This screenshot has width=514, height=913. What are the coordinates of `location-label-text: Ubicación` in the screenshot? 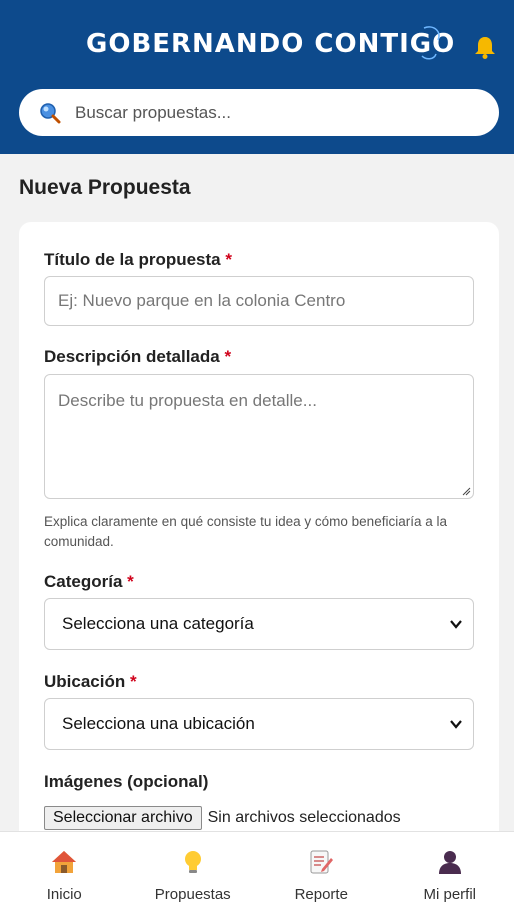 It's located at (85, 681).